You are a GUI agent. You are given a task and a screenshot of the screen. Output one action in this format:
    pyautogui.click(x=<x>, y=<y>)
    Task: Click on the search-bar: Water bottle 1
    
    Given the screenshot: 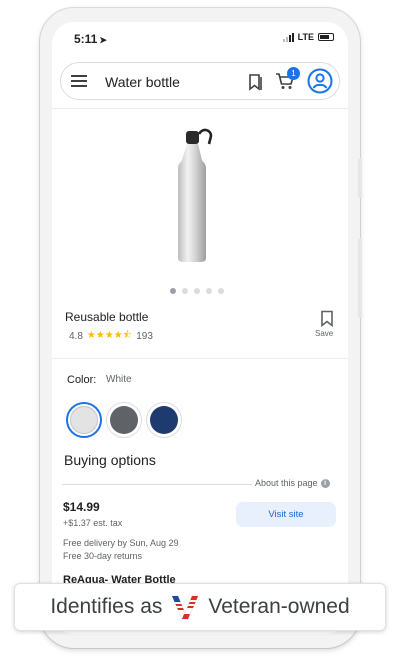 What is the action you would take?
    pyautogui.click(x=200, y=81)
    